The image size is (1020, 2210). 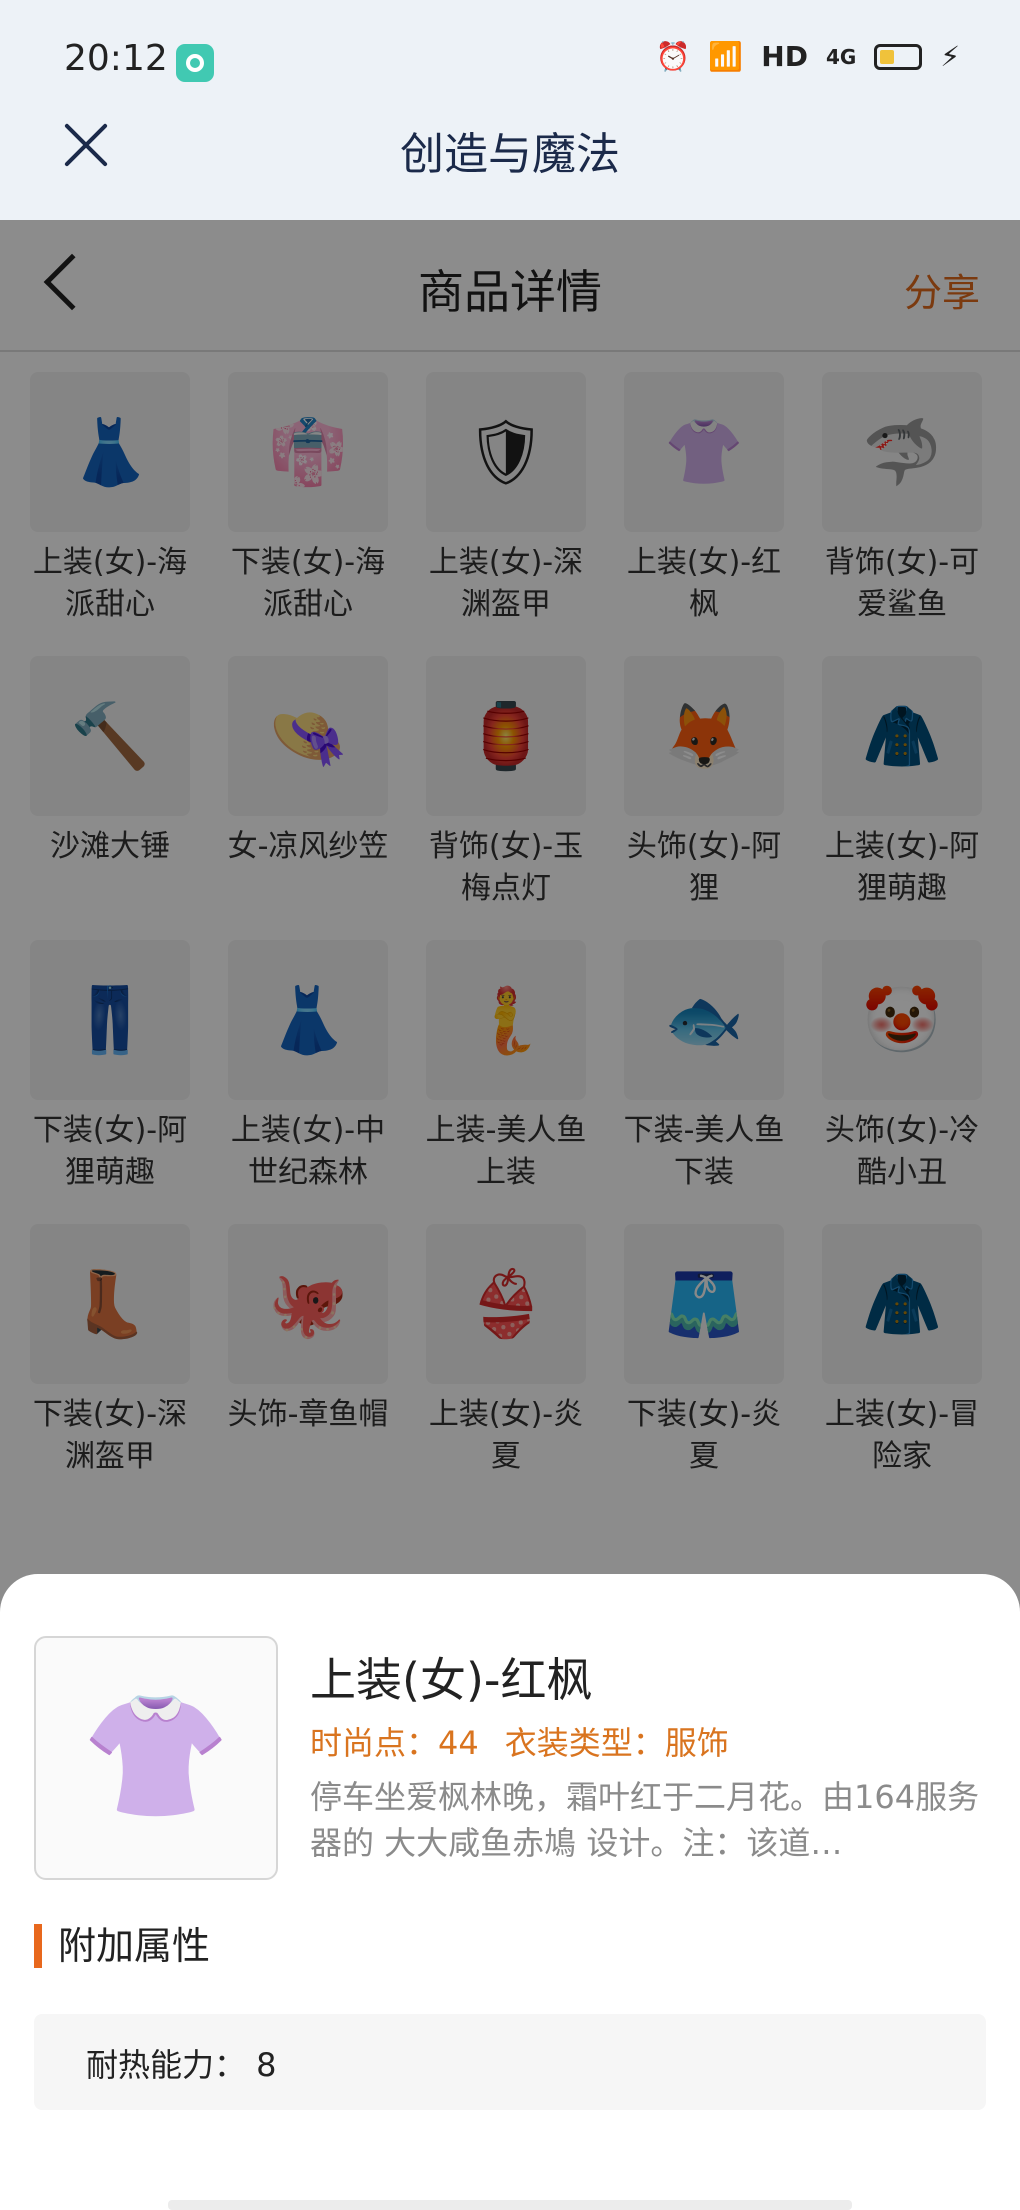 I want to click on section-title: 附加属性, so click(x=122, y=1946).